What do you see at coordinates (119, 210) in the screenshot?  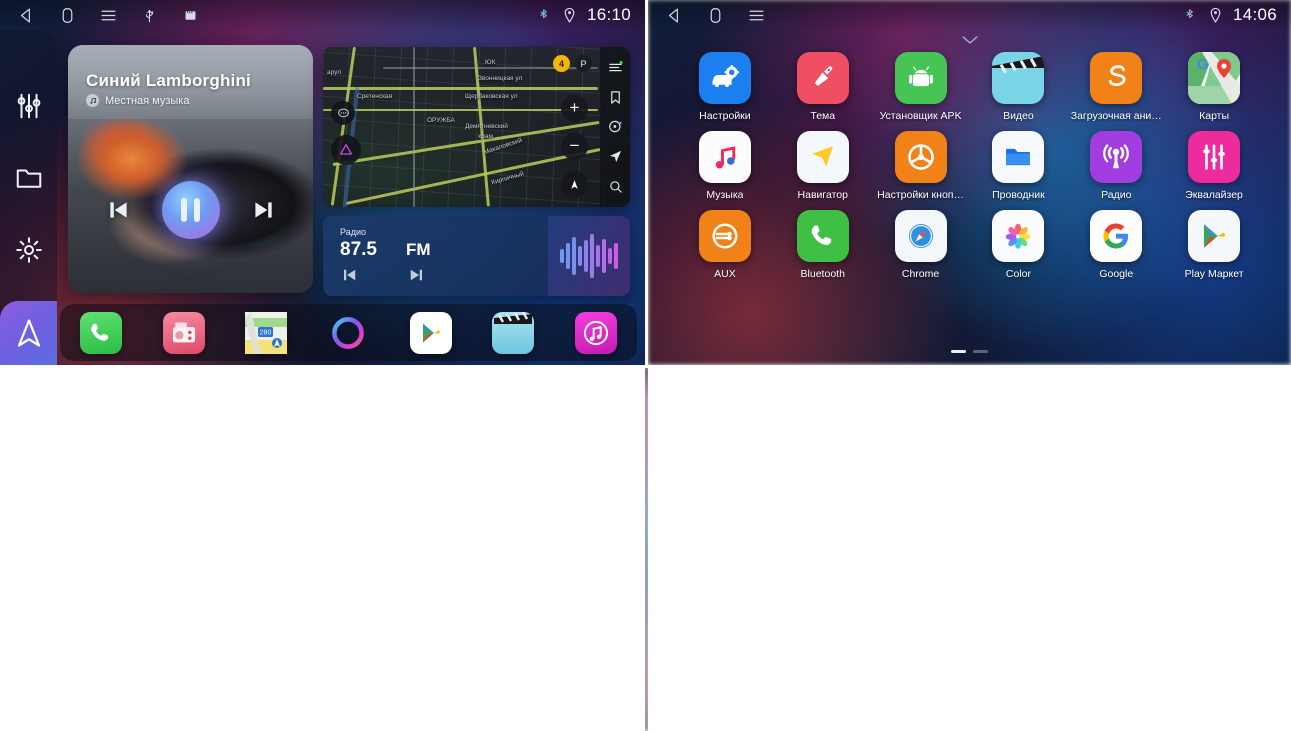 I see `prev-track-button` at bounding box center [119, 210].